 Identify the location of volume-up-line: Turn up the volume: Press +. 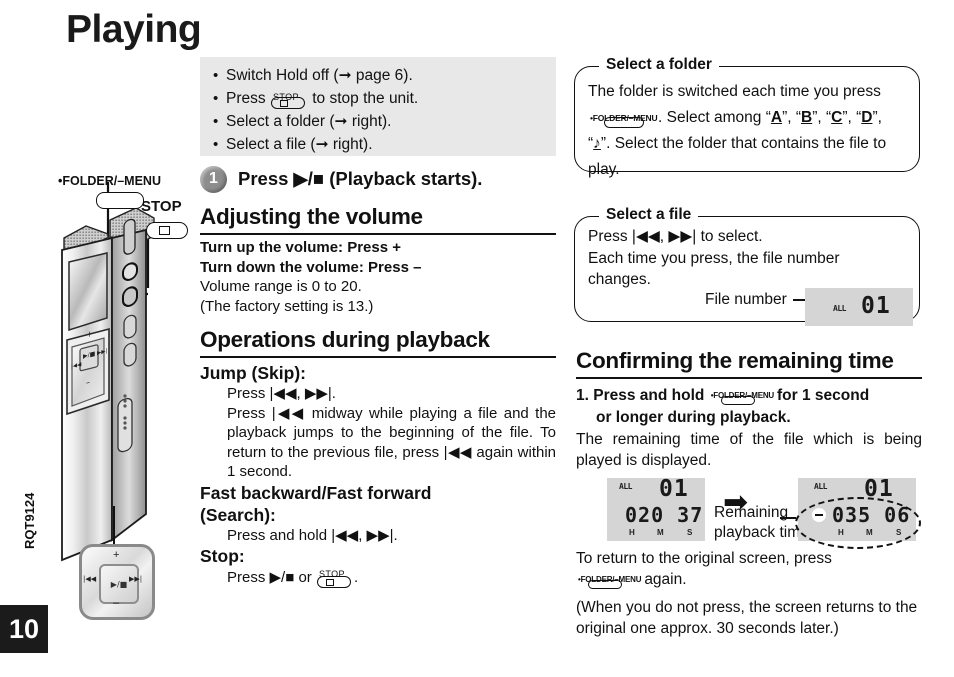
(301, 247).